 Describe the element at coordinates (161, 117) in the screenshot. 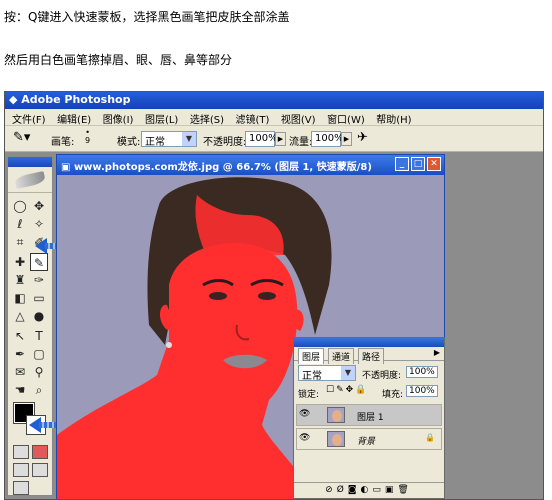

I see `menu-layer: 图层(L)` at that location.